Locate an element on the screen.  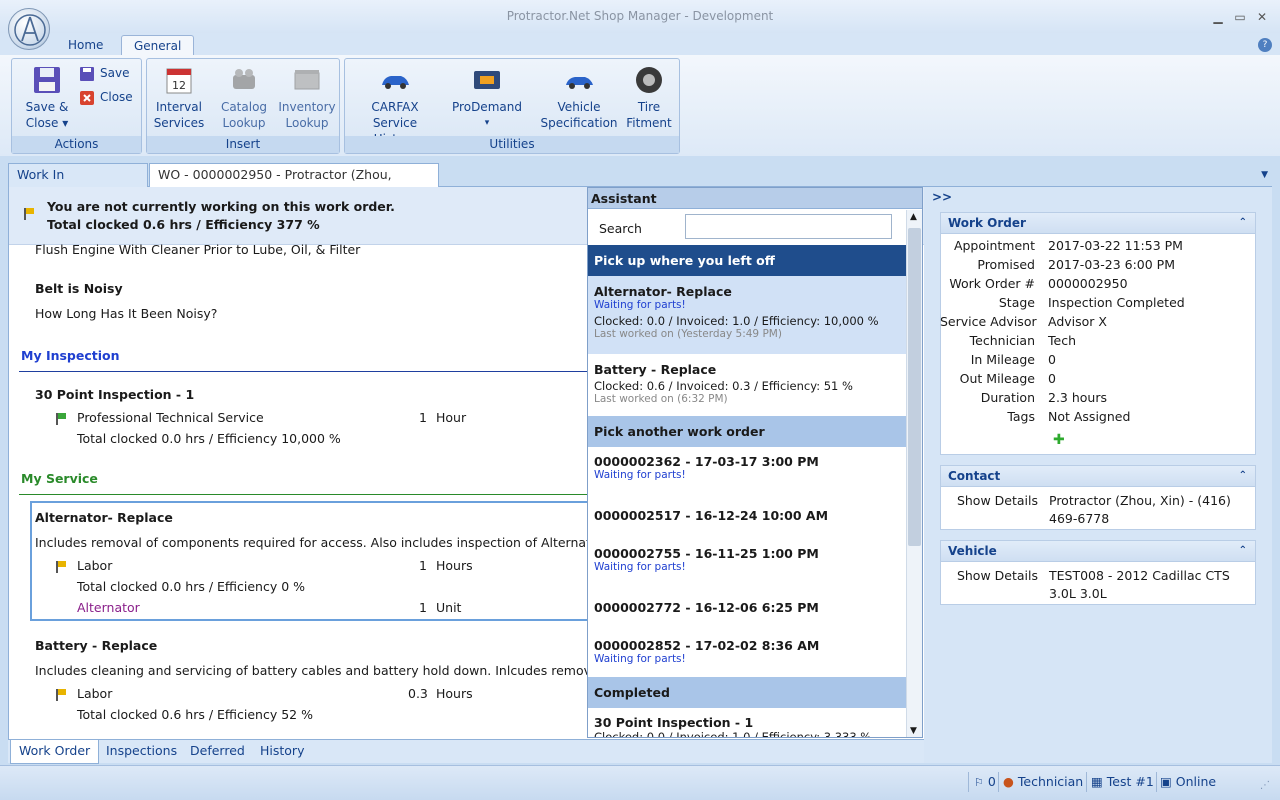
list-item: 0000002772 - 16-12-06 6:25 PM is located at coordinates (747, 615).